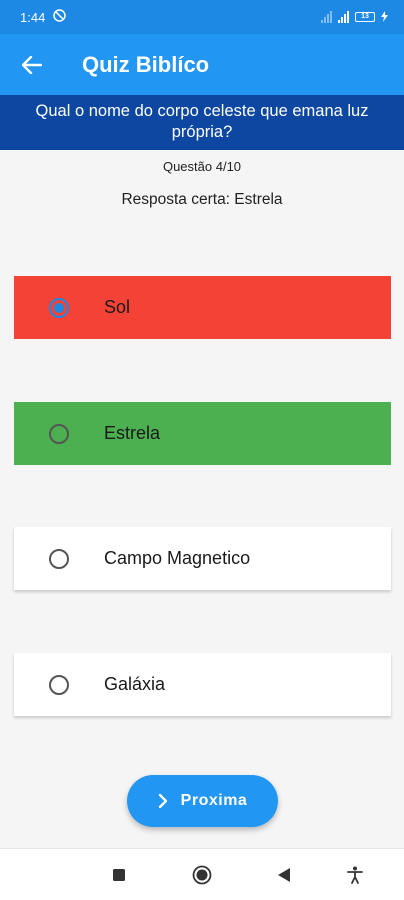 This screenshot has height=900, width=404. I want to click on recents-icon, so click(119, 875).